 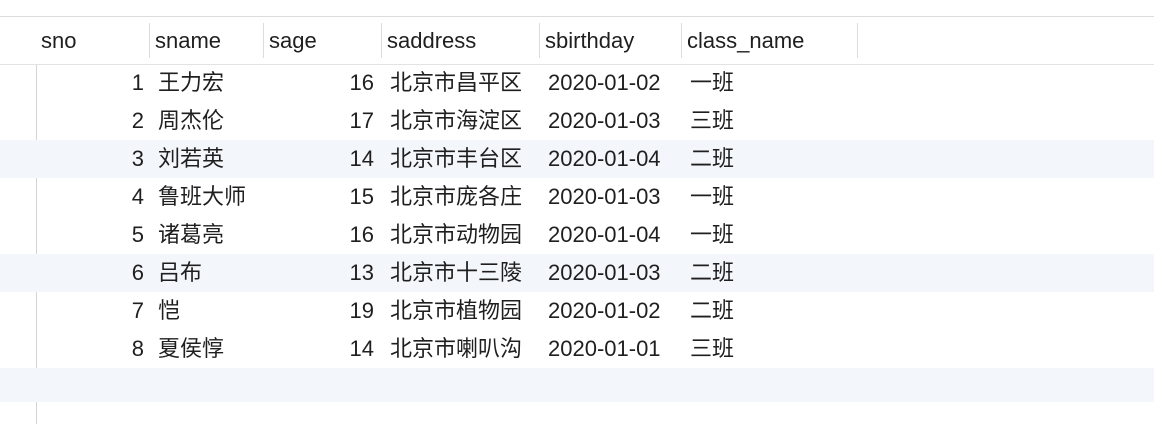 What do you see at coordinates (93, 40) in the screenshot?
I see `column-header-sno: sno` at bounding box center [93, 40].